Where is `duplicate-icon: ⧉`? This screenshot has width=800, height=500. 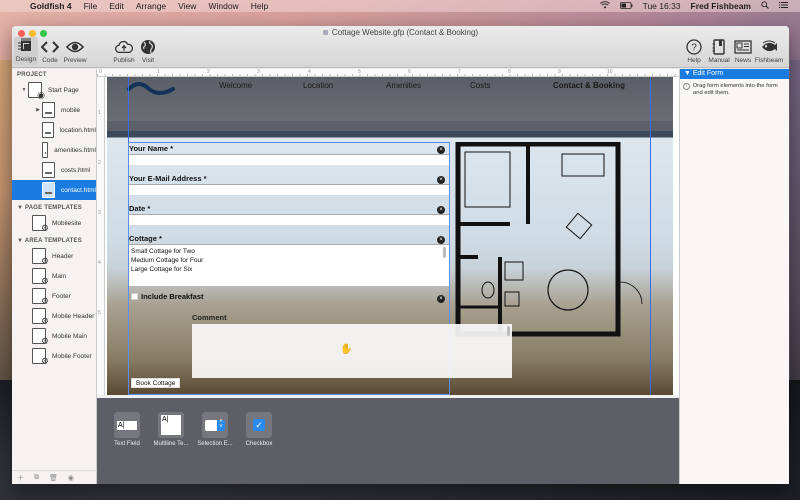
duplicate-icon: ⧉ is located at coordinates (36, 478).